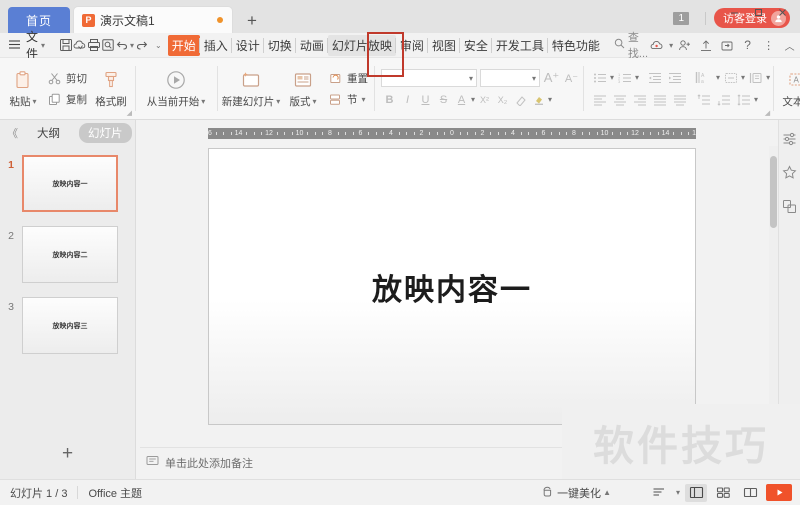  What do you see at coordinates (705, 45) in the screenshot?
I see `upload-share-icon` at bounding box center [705, 45].